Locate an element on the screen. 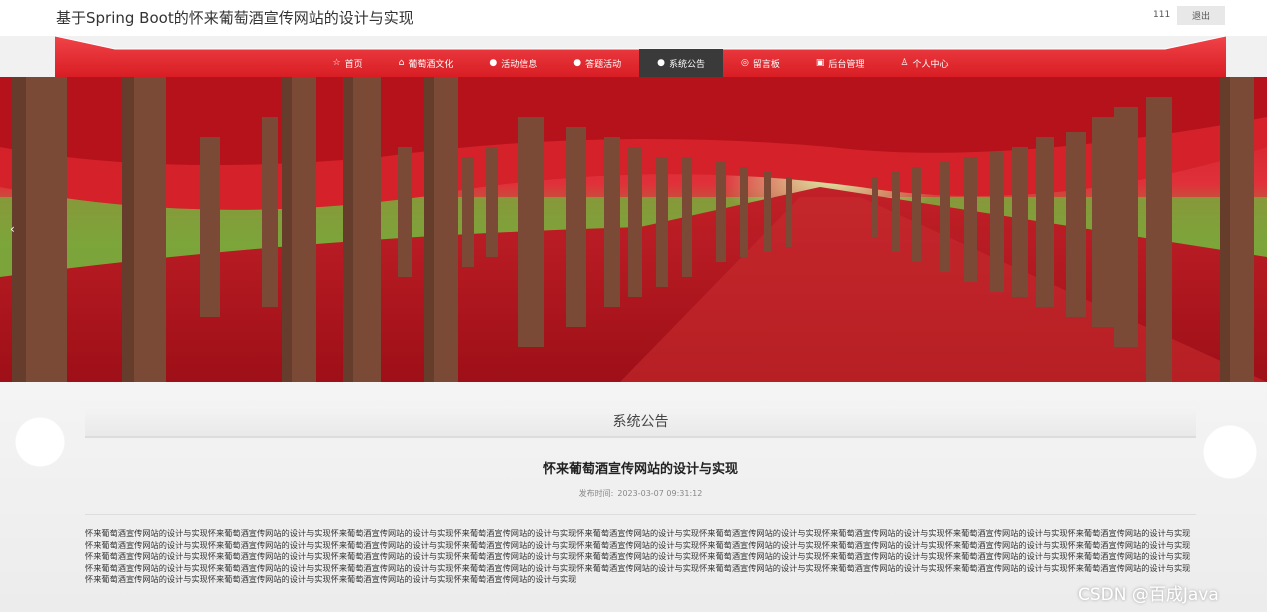 Image resolution: width=1267 pixels, height=612 pixels. message-icon: ◎ is located at coordinates (744, 62).